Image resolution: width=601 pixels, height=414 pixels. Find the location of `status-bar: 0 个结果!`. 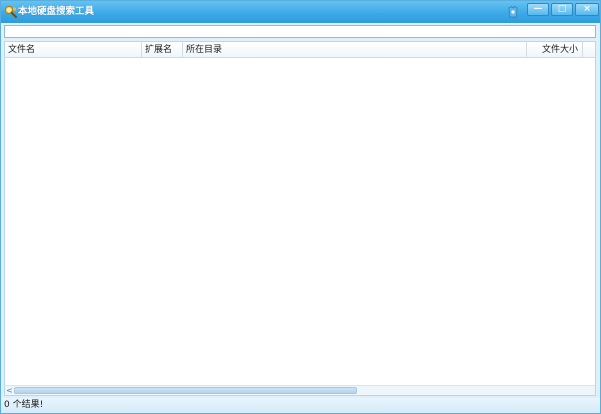

status-bar: 0 个结果! is located at coordinates (300, 405).